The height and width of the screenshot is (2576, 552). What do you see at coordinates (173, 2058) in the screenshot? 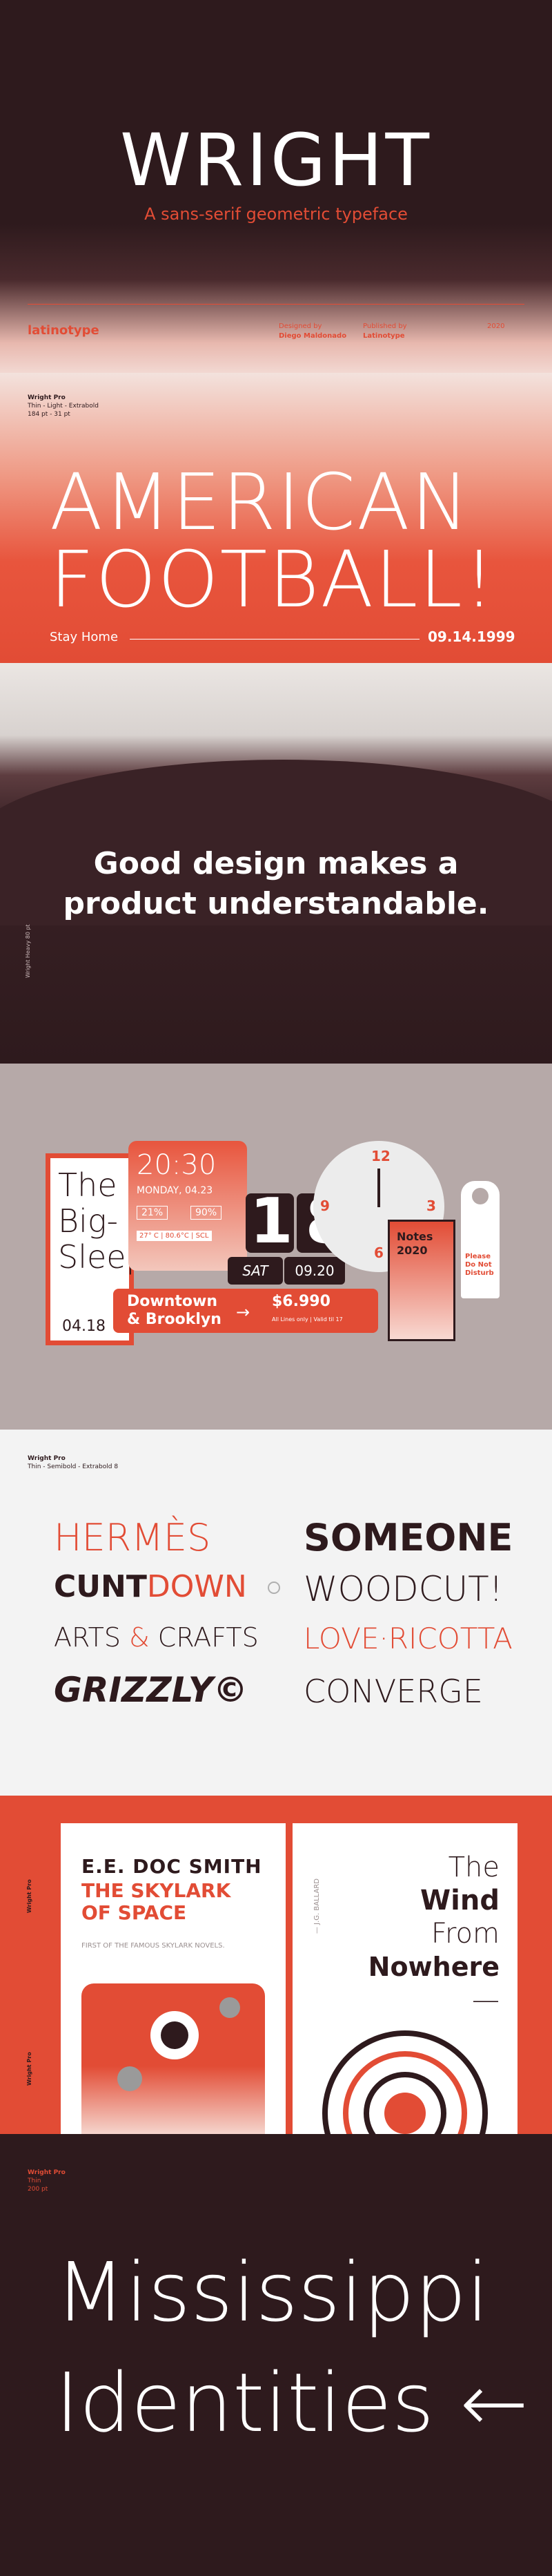
I see `skylark-illustration` at bounding box center [173, 2058].